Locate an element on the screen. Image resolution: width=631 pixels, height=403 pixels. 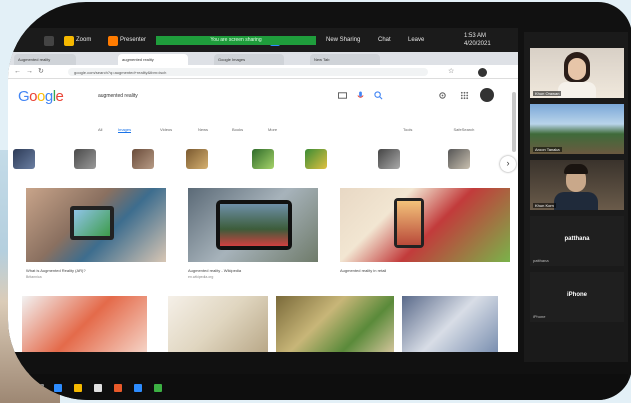
search-filters: All Images Videos News Books More is located at coordinates (228, 131).